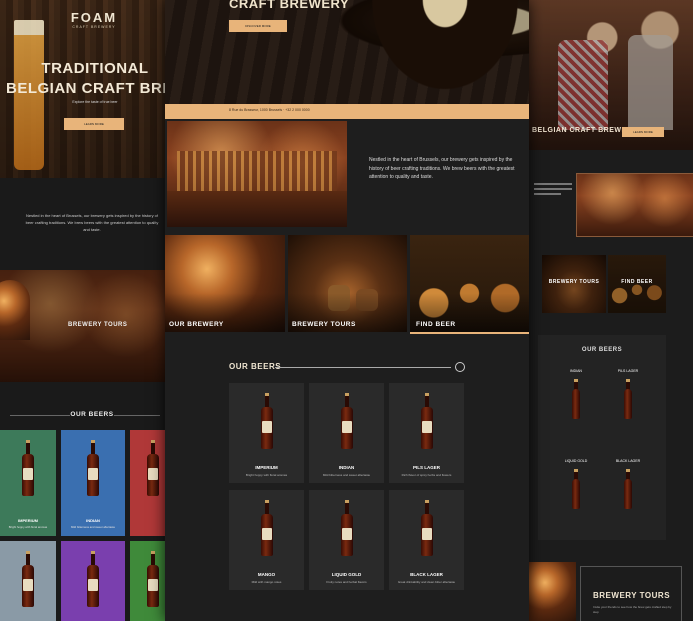 Image resolution: width=693 pixels, height=621 pixels. I want to click on center-tile-find-beer-label: FIND BEER, so click(436, 324).